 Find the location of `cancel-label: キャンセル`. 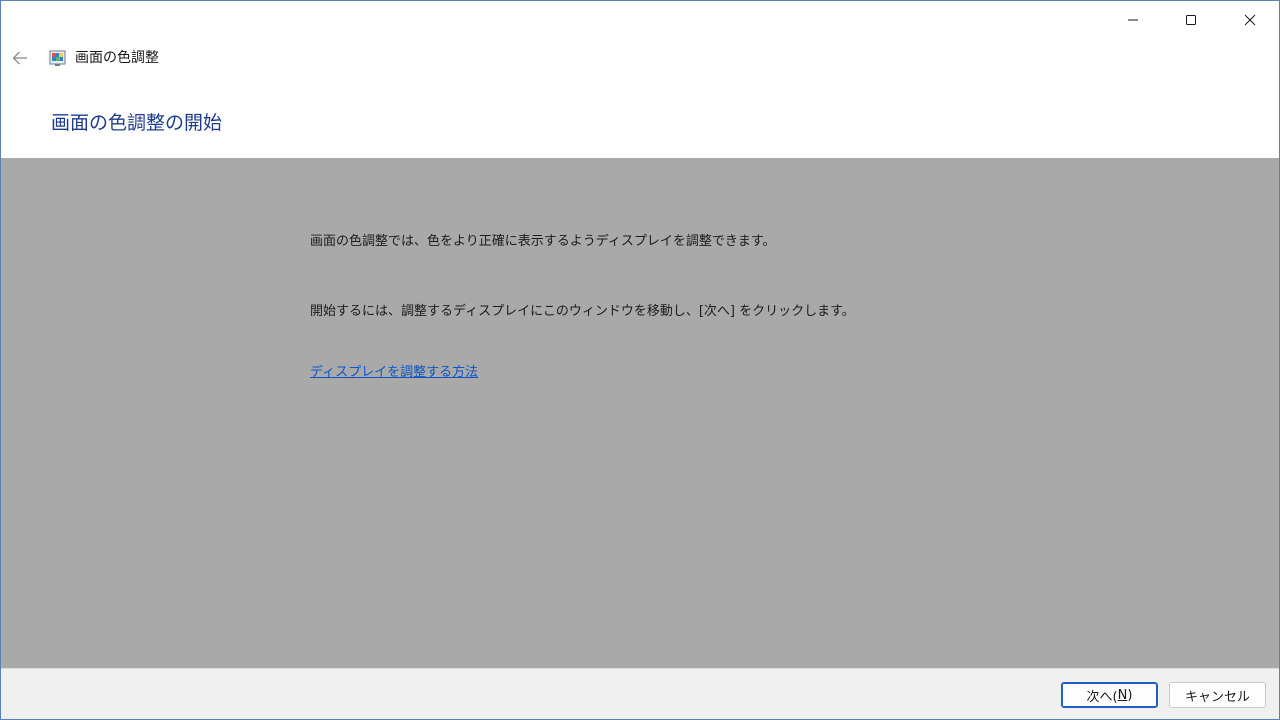

cancel-label: キャンセル is located at coordinates (1217, 697).